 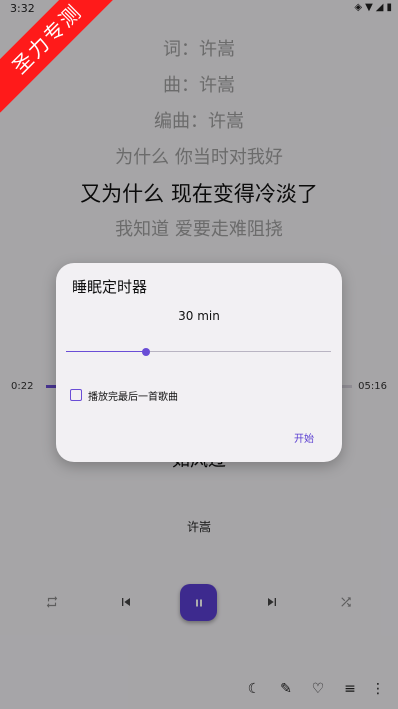 What do you see at coordinates (110, 287) in the screenshot?
I see `dialog-title: 睡眠定时器` at bounding box center [110, 287].